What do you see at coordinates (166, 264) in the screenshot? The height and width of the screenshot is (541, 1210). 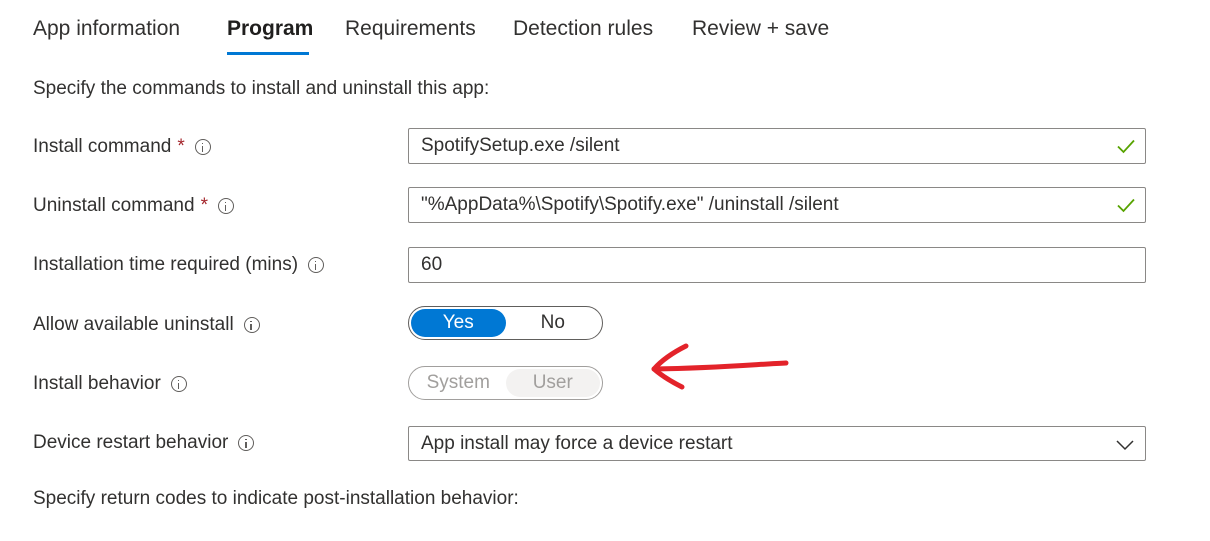 I see `install-time-label-text: Installation time required (mins)` at bounding box center [166, 264].